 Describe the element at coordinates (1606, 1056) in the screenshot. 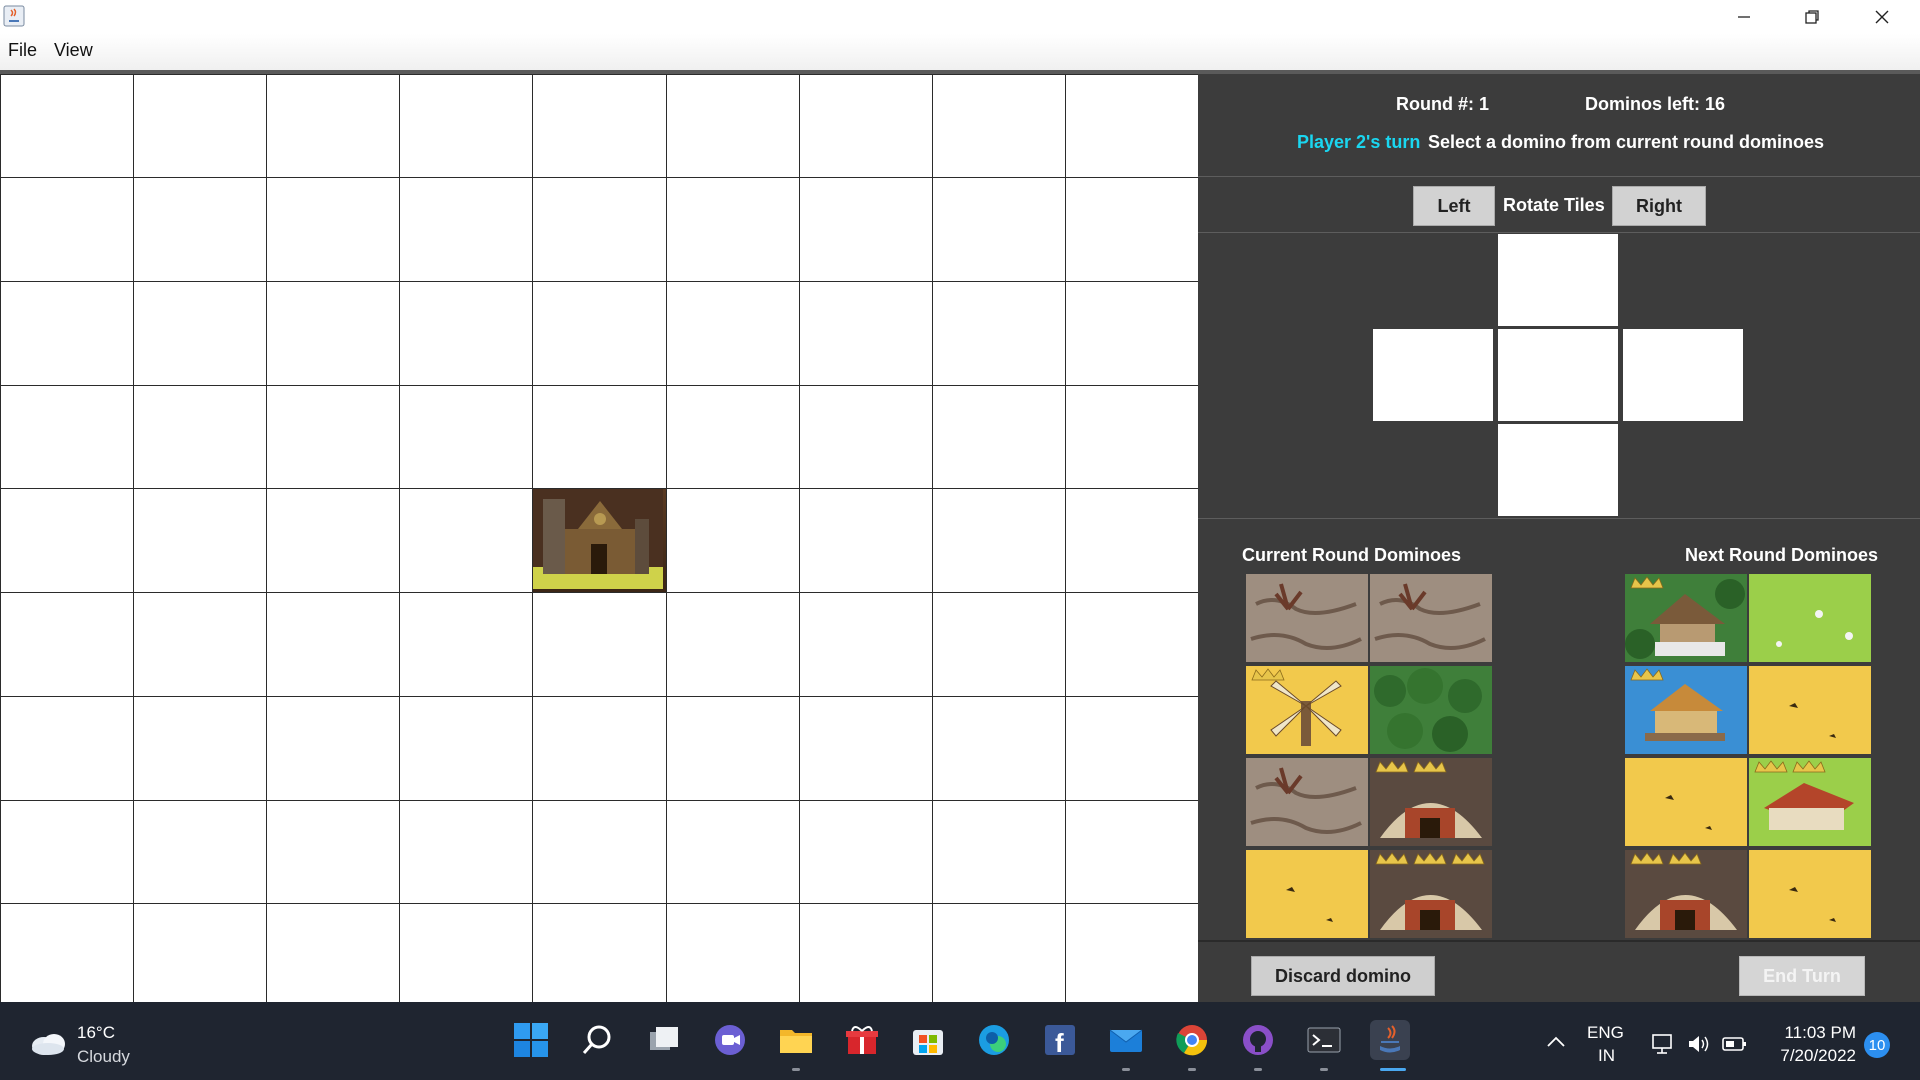

I see `language-region: IN` at that location.